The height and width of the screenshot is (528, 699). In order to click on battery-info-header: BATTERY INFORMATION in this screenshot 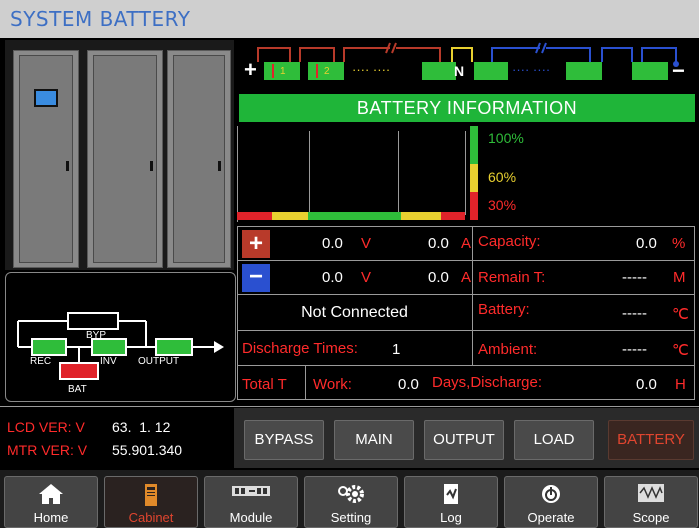, I will do `click(467, 108)`.